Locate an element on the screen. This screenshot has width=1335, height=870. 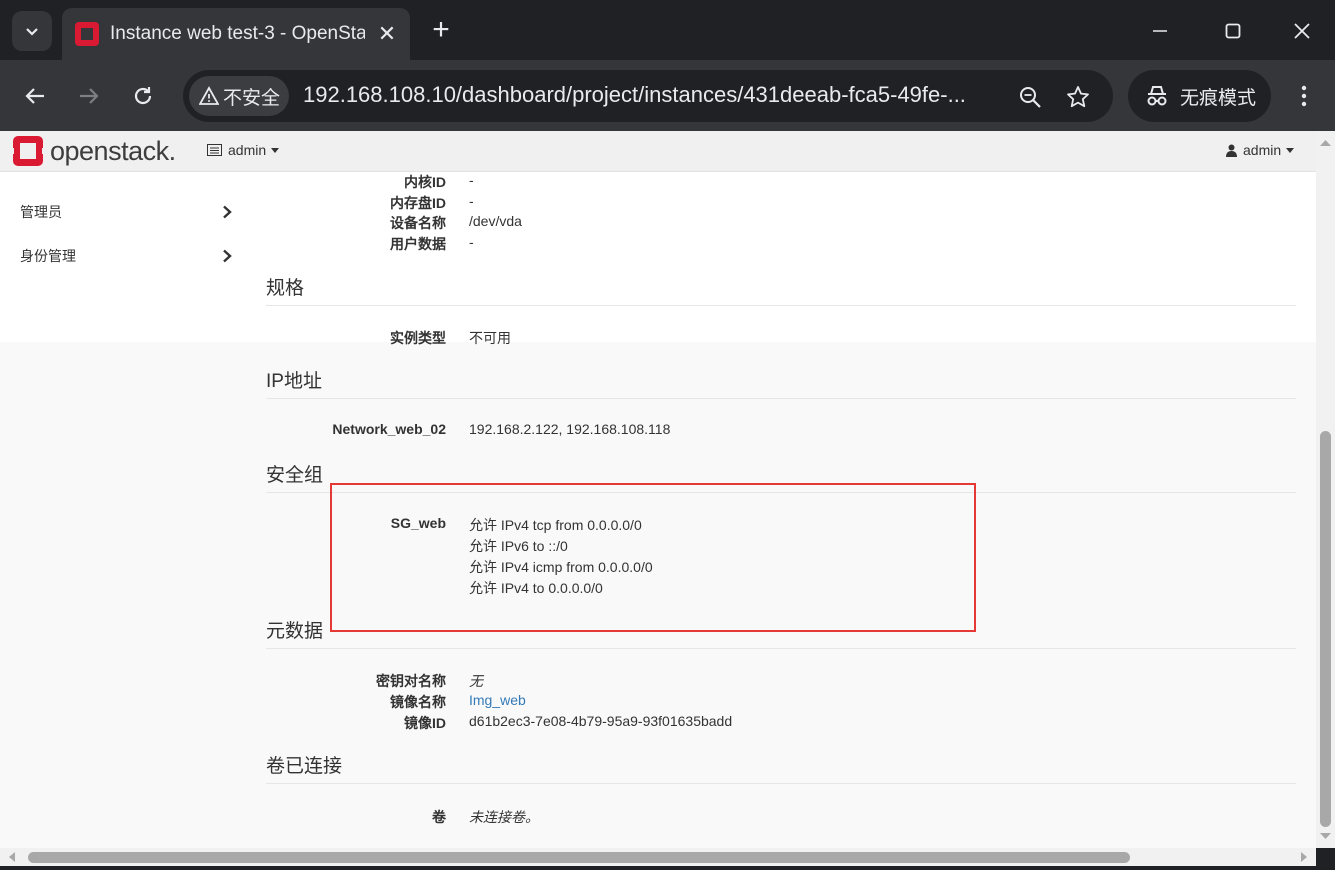
browser-tabstrip: Instance web test-3 - OpenStack ✕ + is located at coordinates (667, 30).